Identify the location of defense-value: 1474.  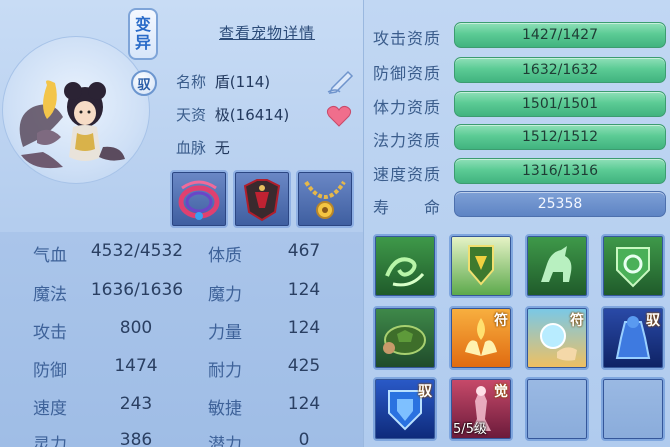
(136, 366).